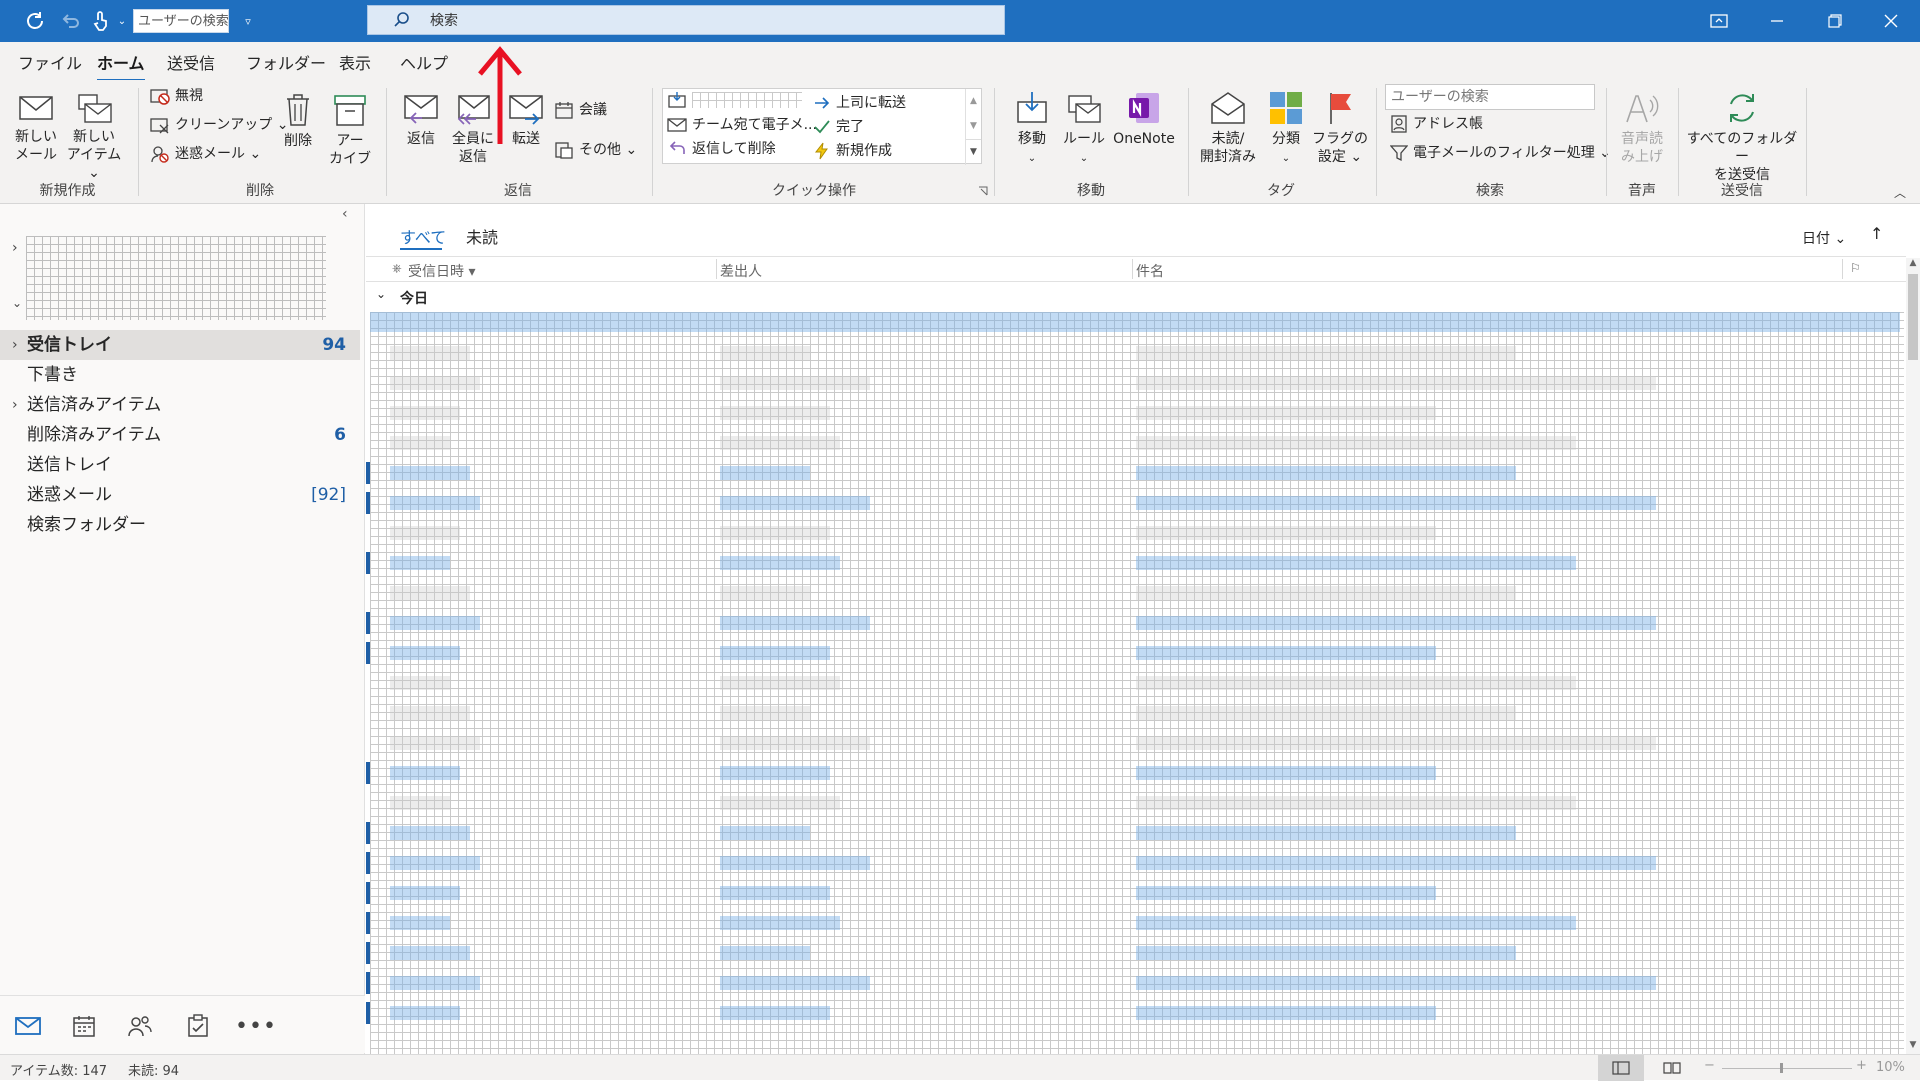  I want to click on tasks-nav-icon, so click(198, 1026).